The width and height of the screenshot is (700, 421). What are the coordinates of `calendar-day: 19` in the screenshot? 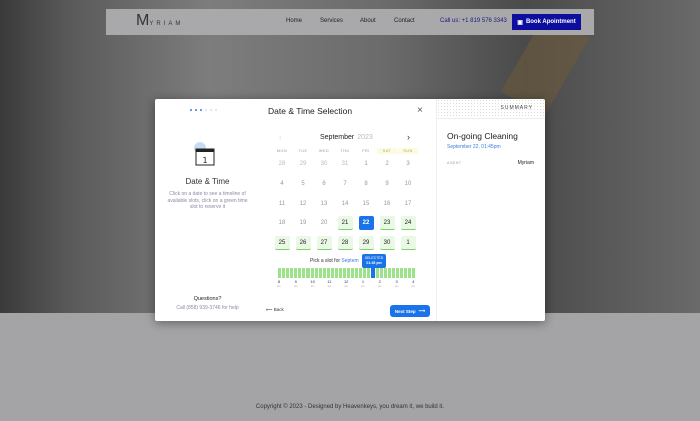 It's located at (303, 223).